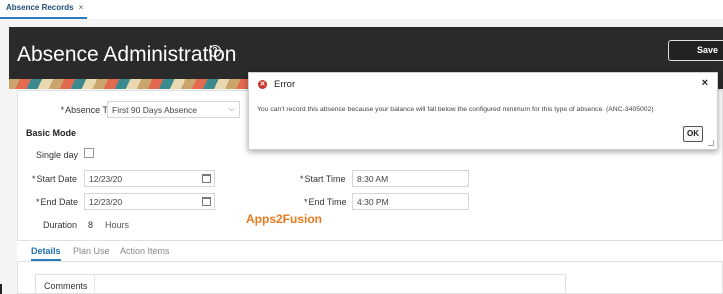 Image resolution: width=723 pixels, height=294 pixels. What do you see at coordinates (373, 202) in the screenshot?
I see `end-time-value: 4:30 PM` at bounding box center [373, 202].